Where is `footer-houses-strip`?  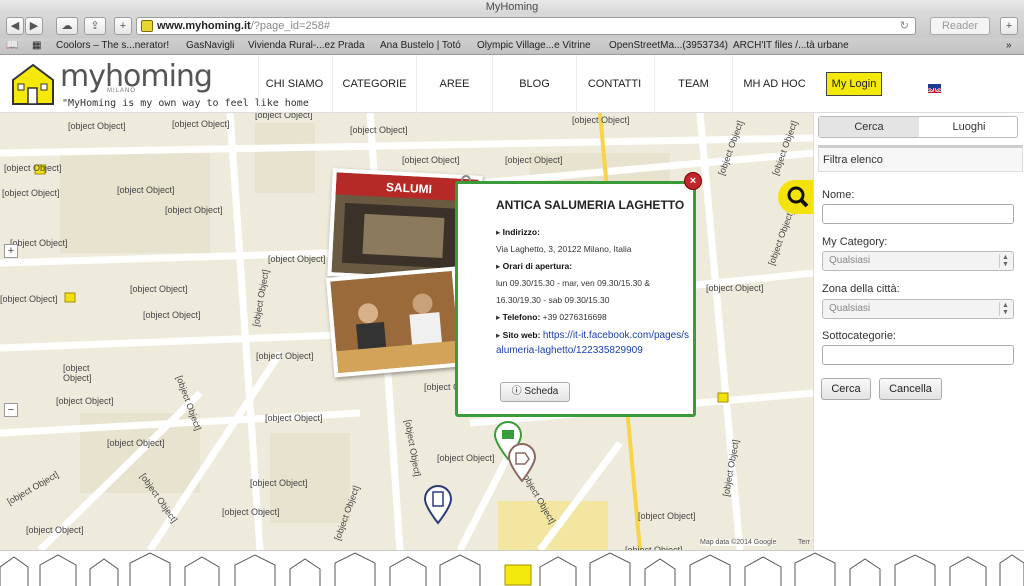
footer-houses-strip is located at coordinates (512, 568).